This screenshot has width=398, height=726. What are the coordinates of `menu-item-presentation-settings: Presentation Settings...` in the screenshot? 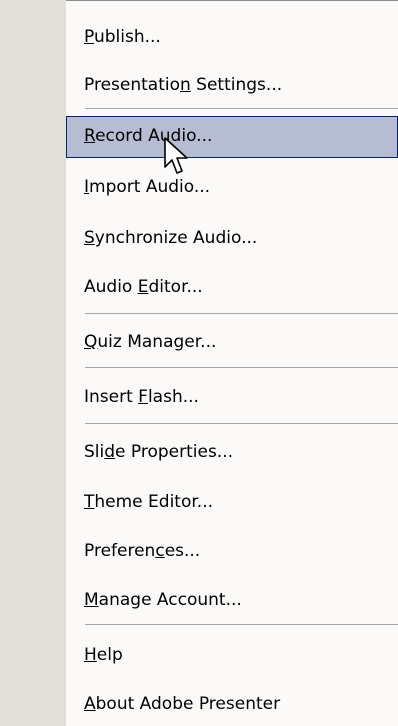 It's located at (232, 85).